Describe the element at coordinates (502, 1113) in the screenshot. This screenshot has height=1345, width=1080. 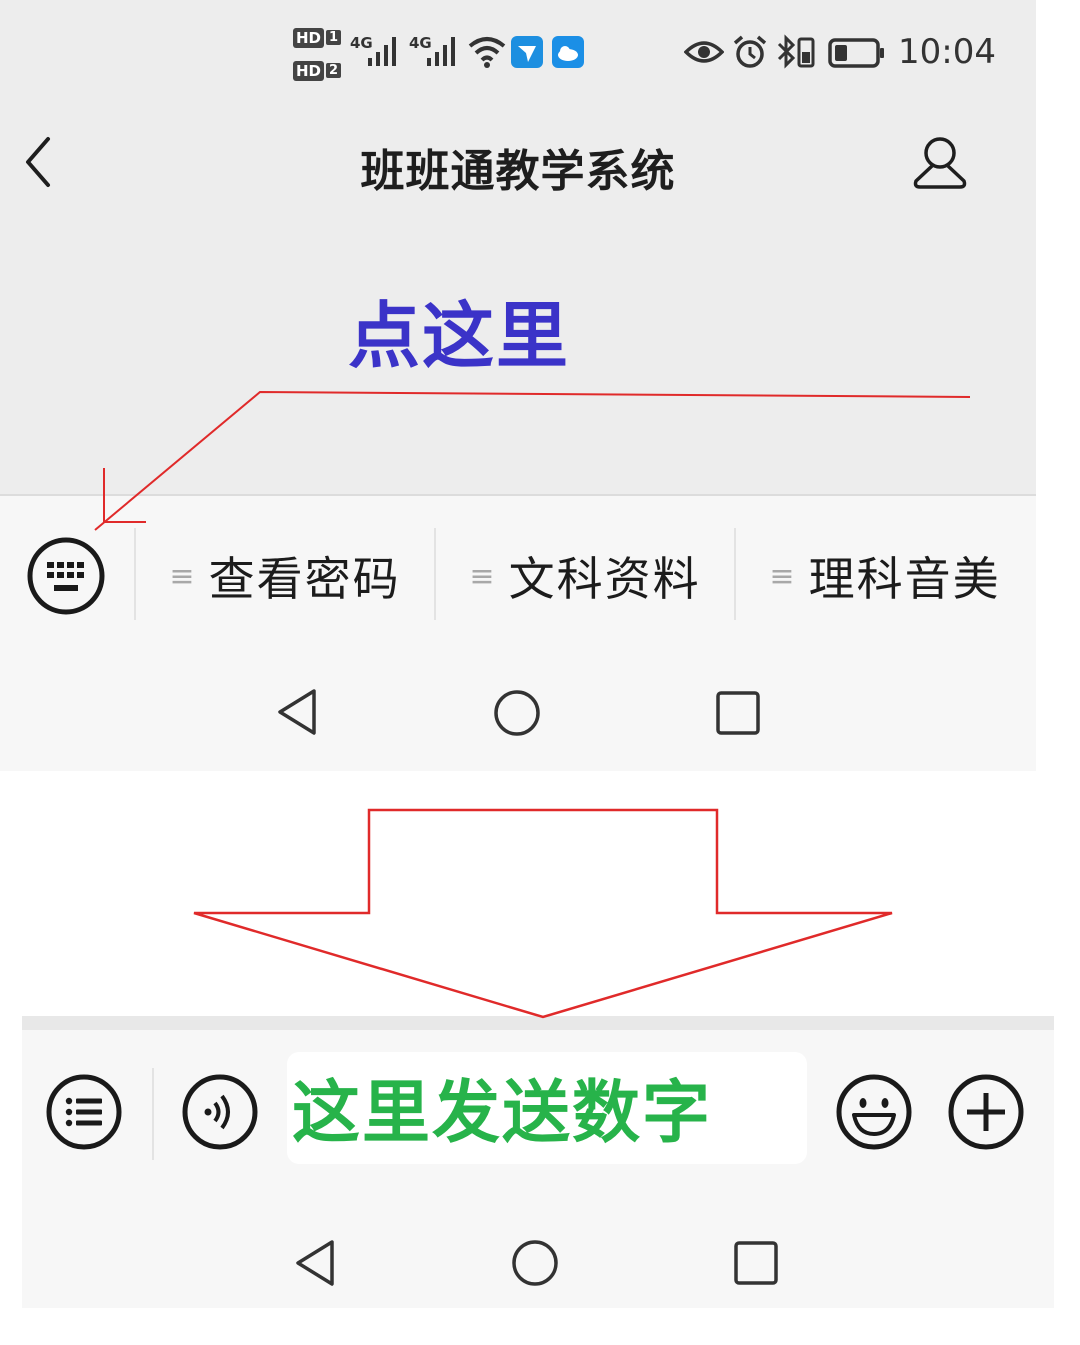
I see `annotation-send-number-here: 这里发送数字` at that location.